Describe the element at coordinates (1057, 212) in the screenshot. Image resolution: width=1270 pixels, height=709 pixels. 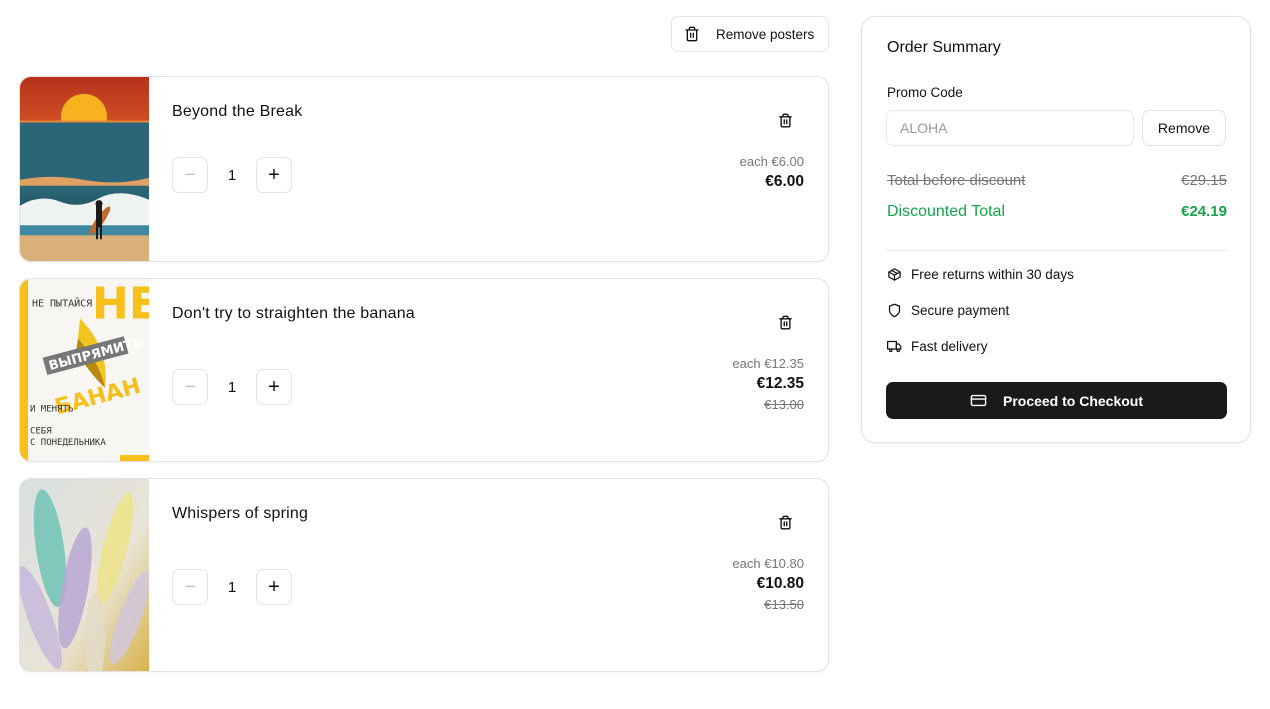
I see `discounted-total-row: Discounted Total €24.19` at that location.